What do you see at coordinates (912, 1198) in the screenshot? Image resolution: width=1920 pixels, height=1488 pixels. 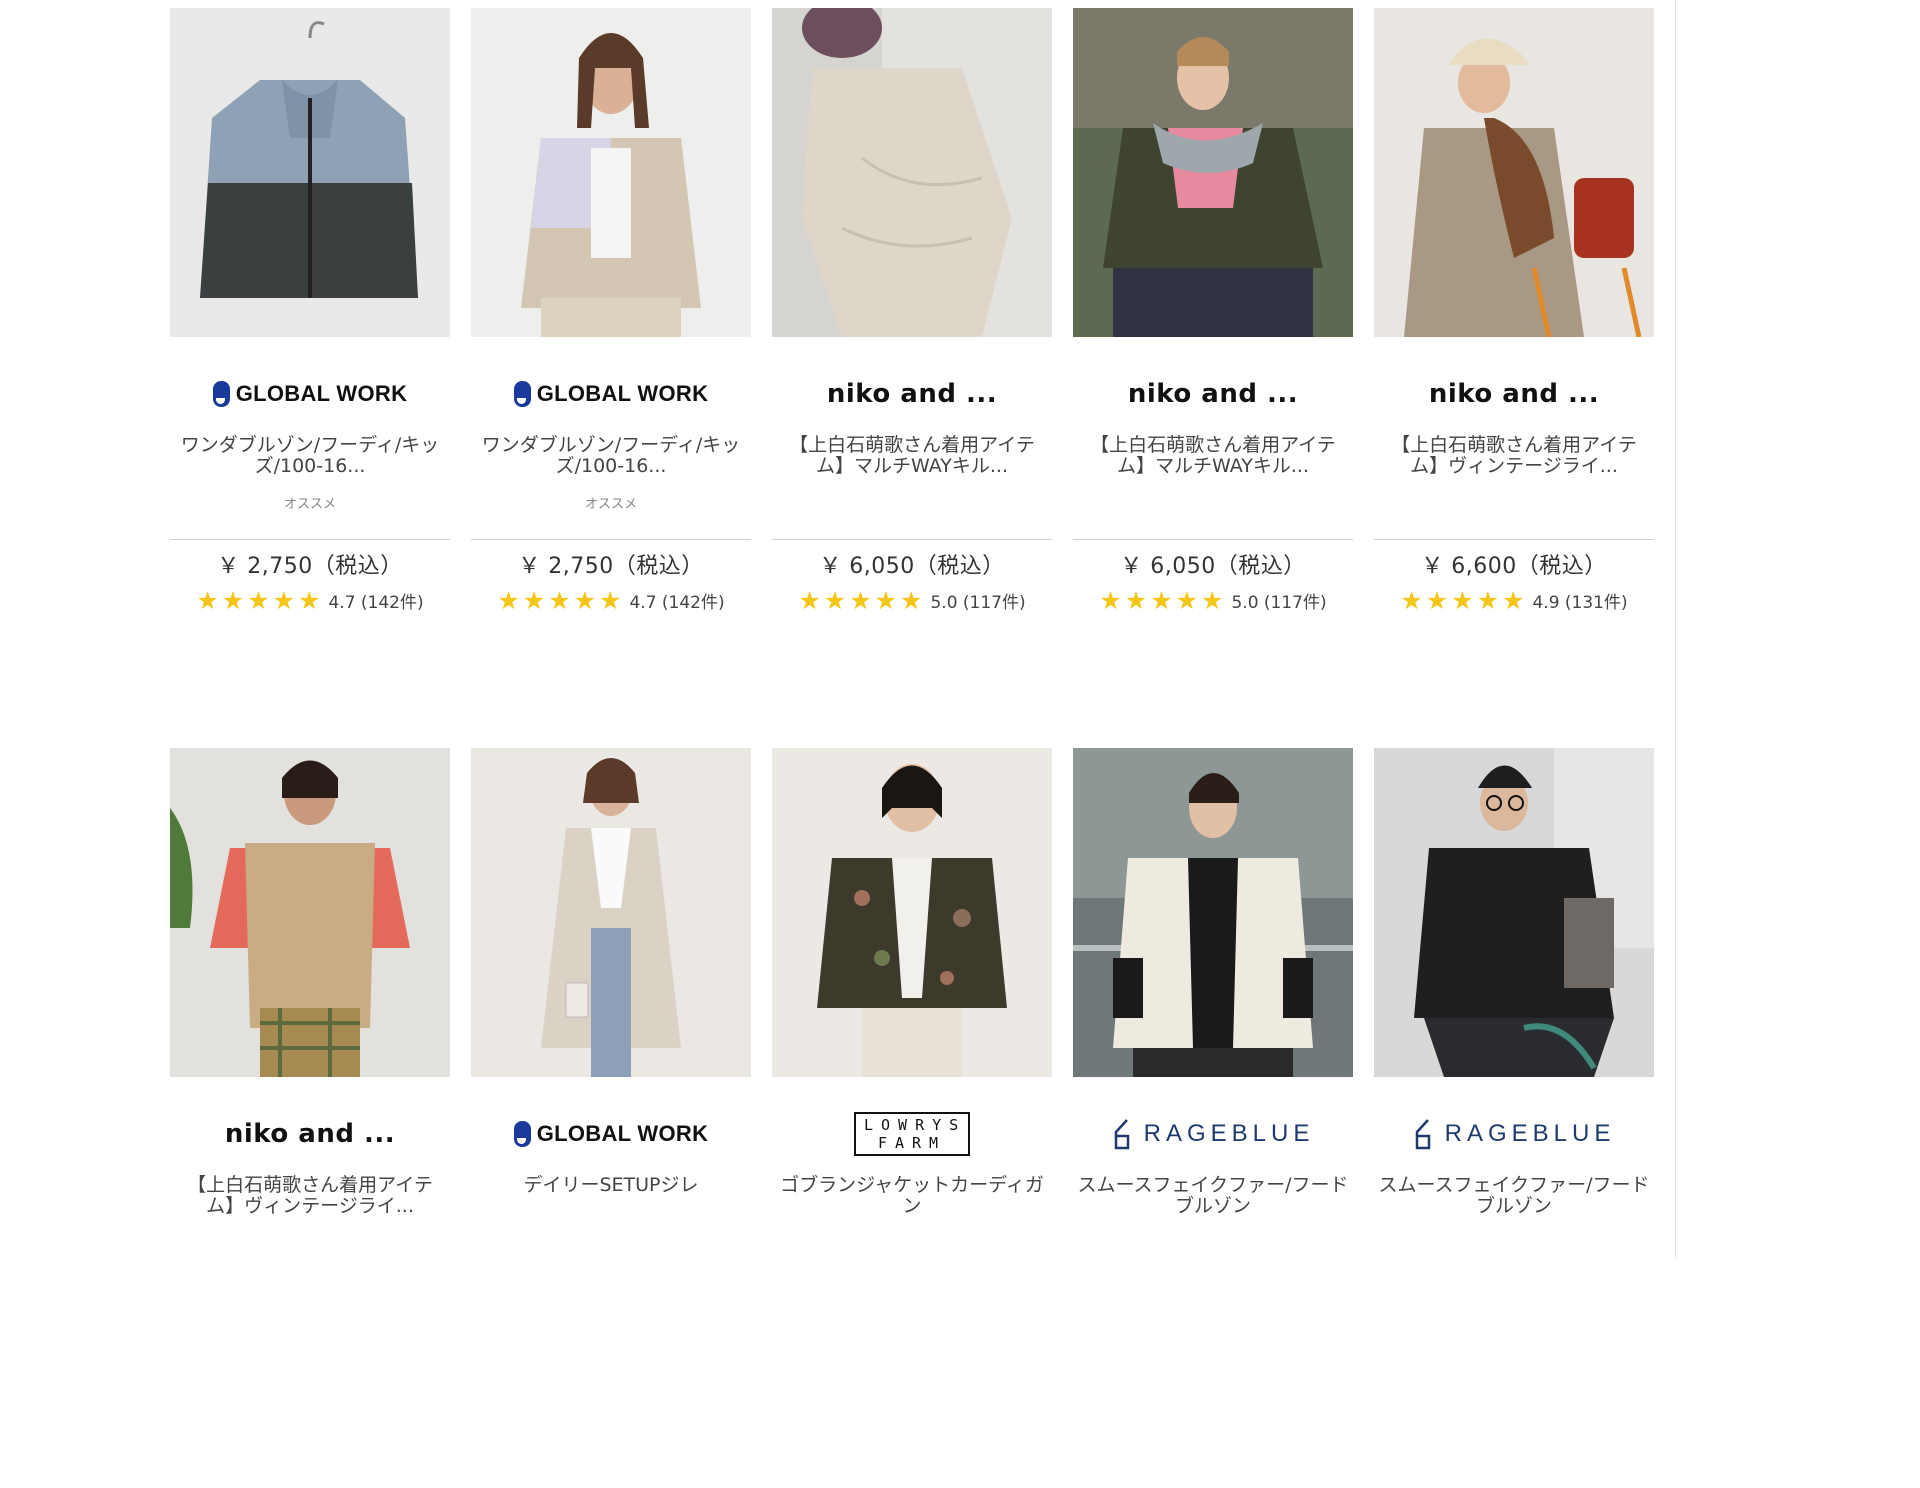 I see `product-name: ゴブランジャケットカーディガン` at bounding box center [912, 1198].